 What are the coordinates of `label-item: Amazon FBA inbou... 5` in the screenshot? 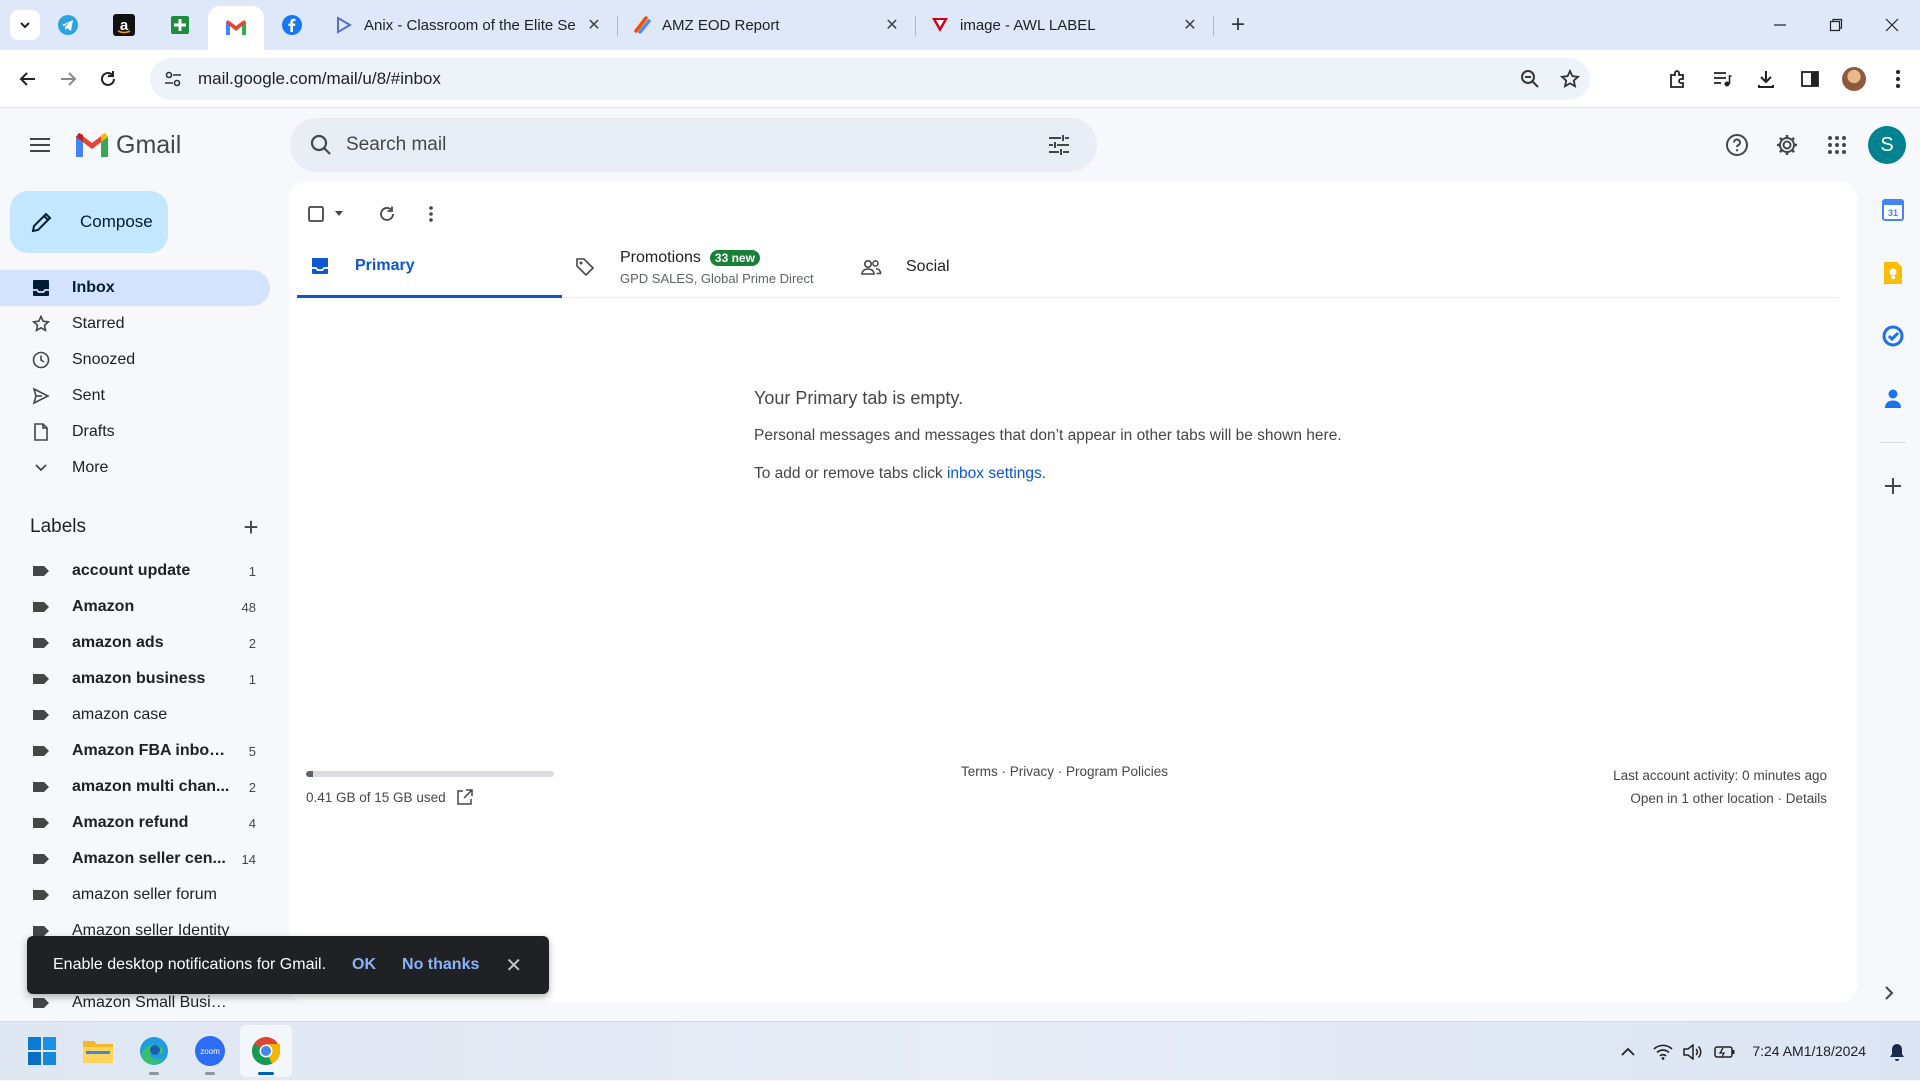 It's located at (135, 751).